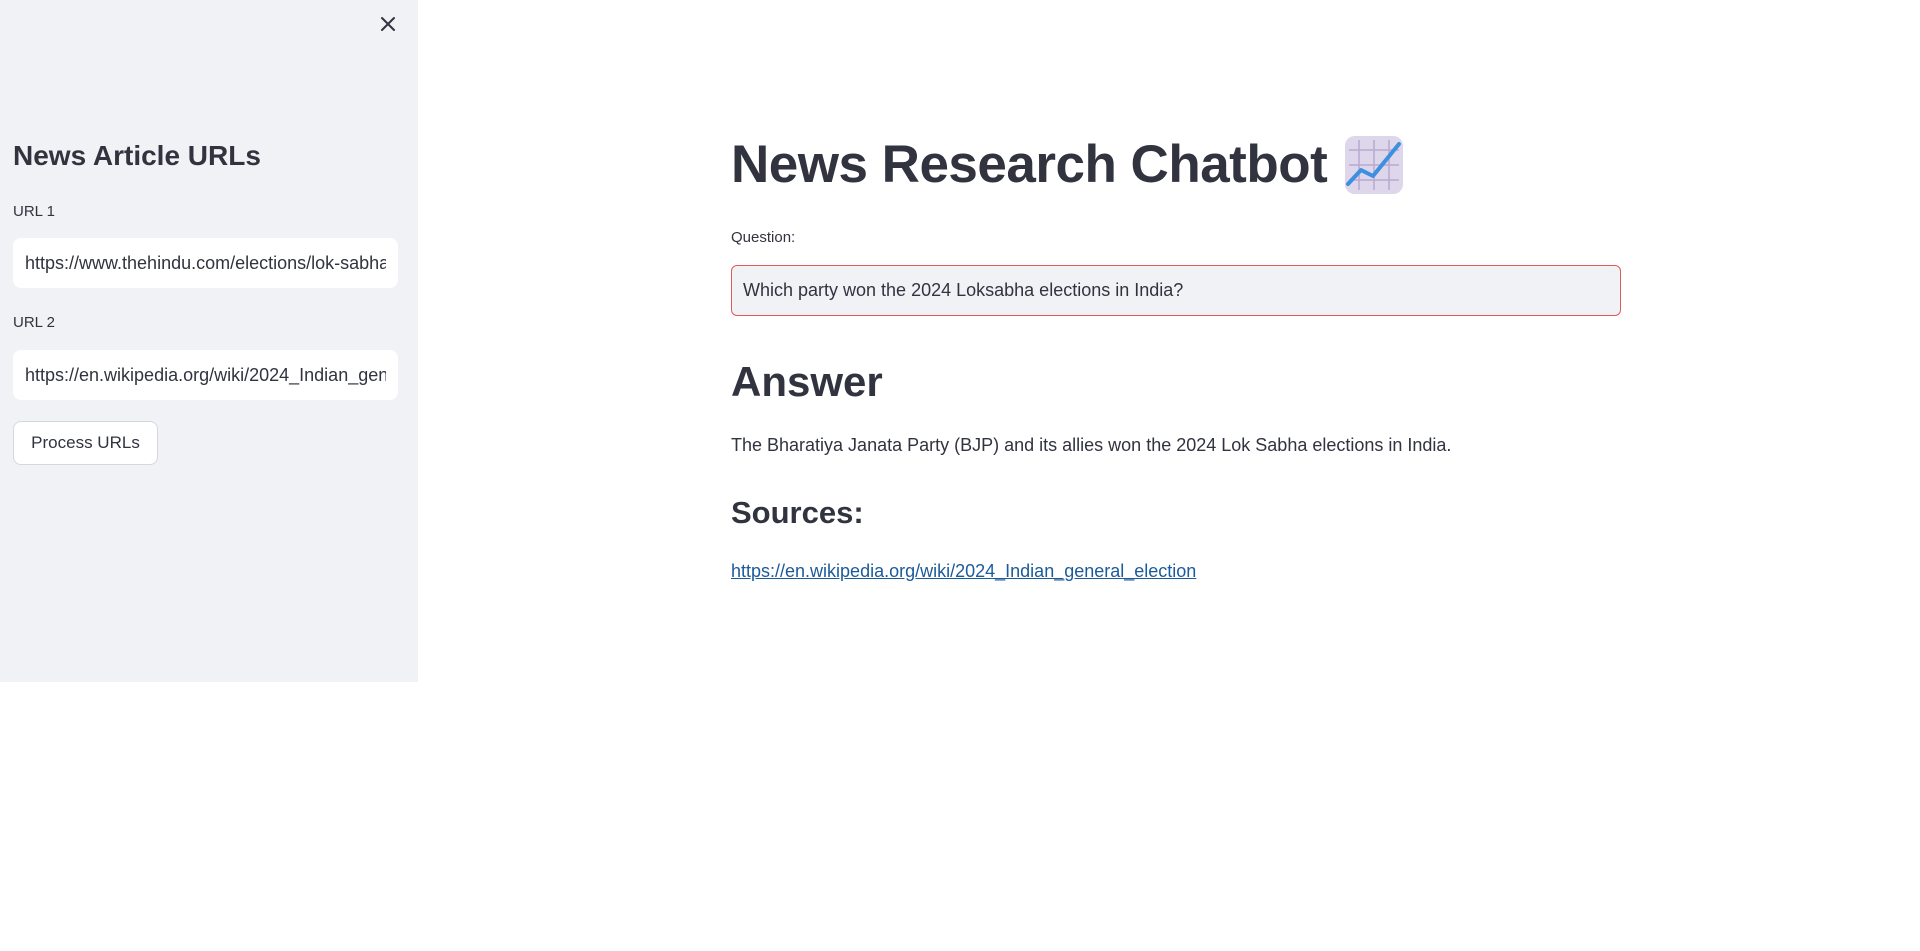  I want to click on question-label: Question:, so click(763, 237).